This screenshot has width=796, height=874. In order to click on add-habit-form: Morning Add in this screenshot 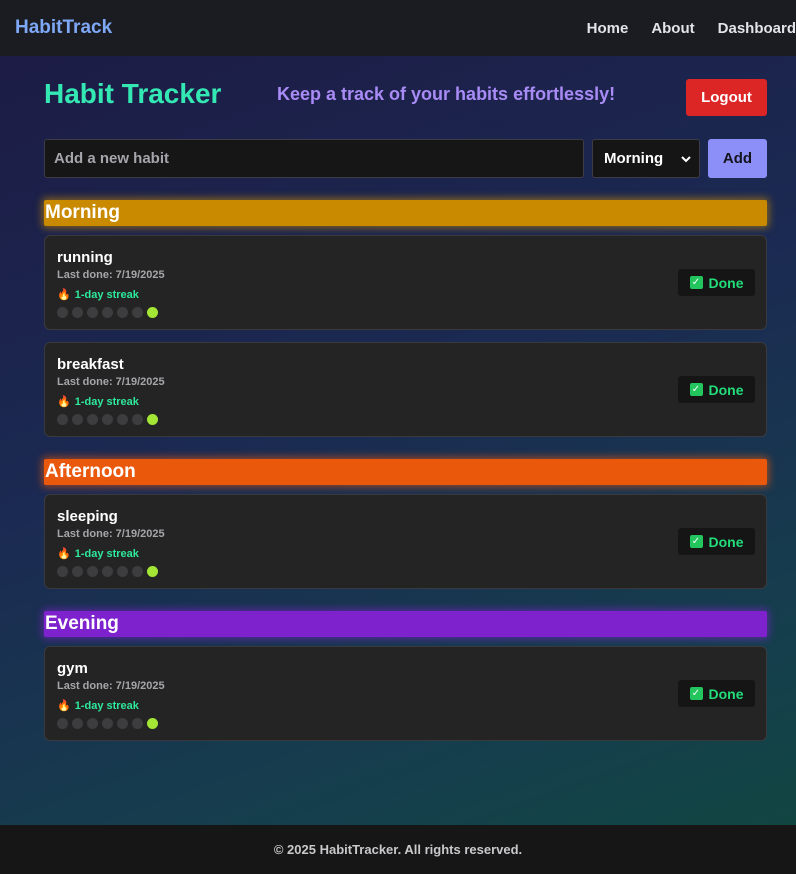, I will do `click(405, 169)`.